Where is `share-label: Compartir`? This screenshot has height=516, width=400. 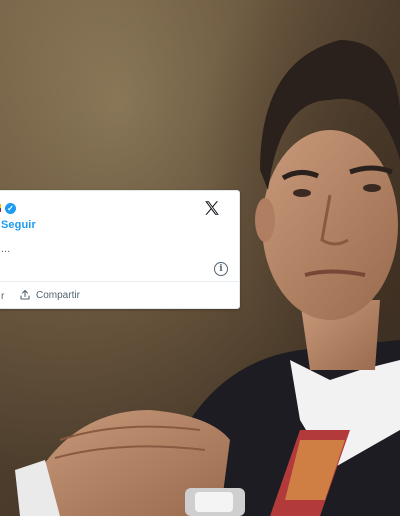
share-label: Compartir is located at coordinates (58, 295).